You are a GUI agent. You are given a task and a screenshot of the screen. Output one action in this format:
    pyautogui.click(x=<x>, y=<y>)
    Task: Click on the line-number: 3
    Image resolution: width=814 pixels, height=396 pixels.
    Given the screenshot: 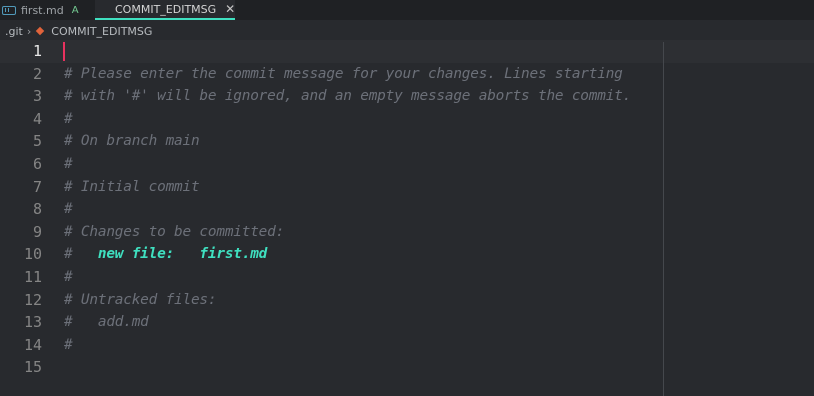 What is the action you would take?
    pyautogui.click(x=37, y=96)
    